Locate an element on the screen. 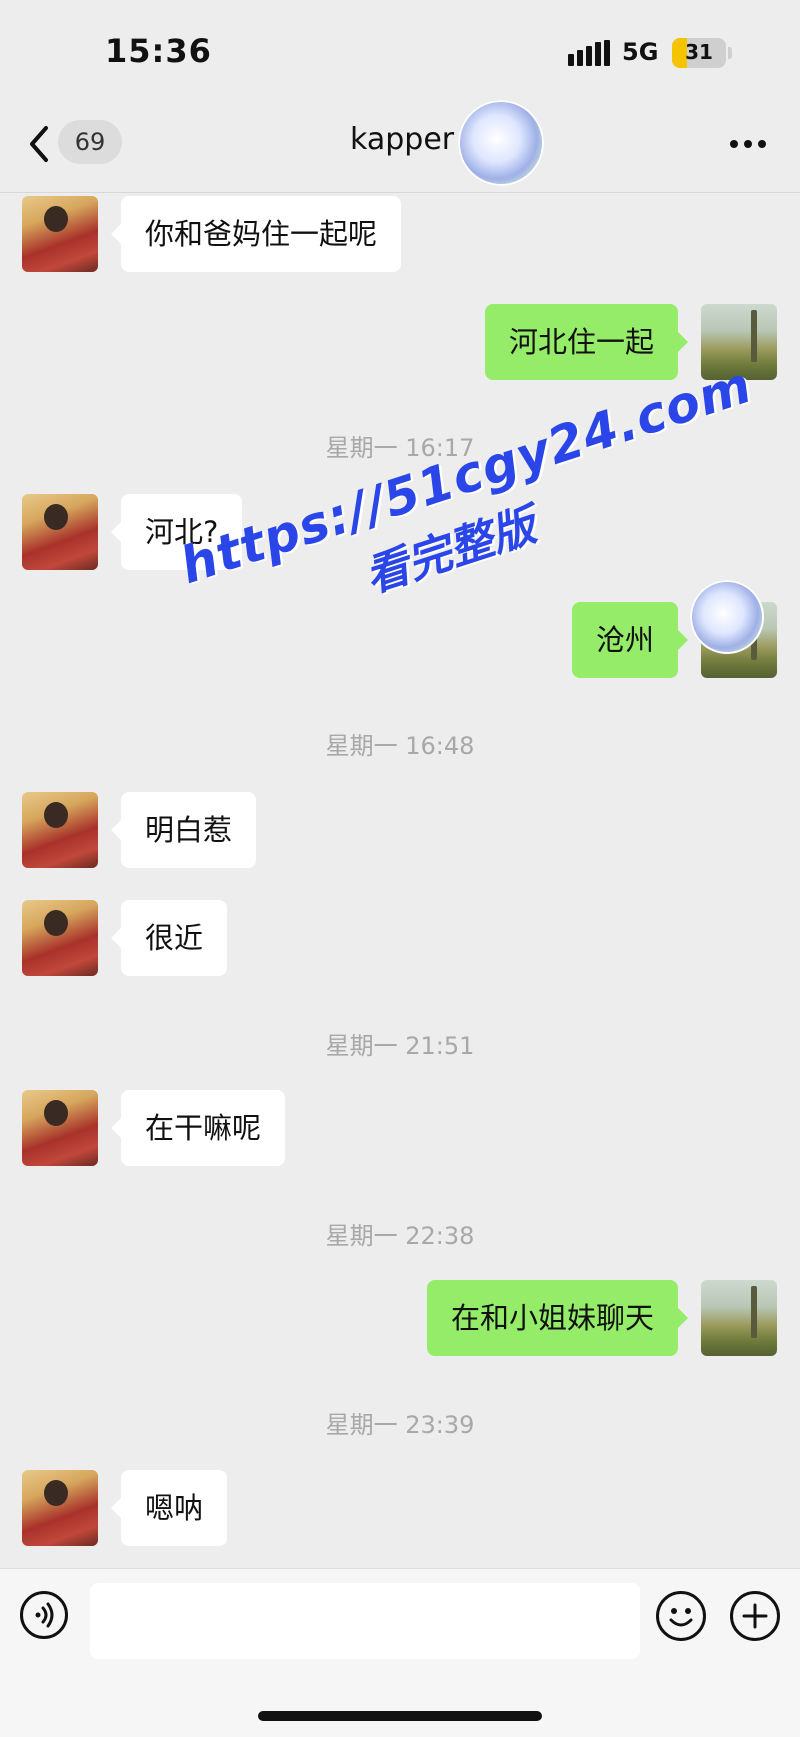 The image size is (800, 1737). outgoing-message: 河北住一起 is located at coordinates (586, 342).